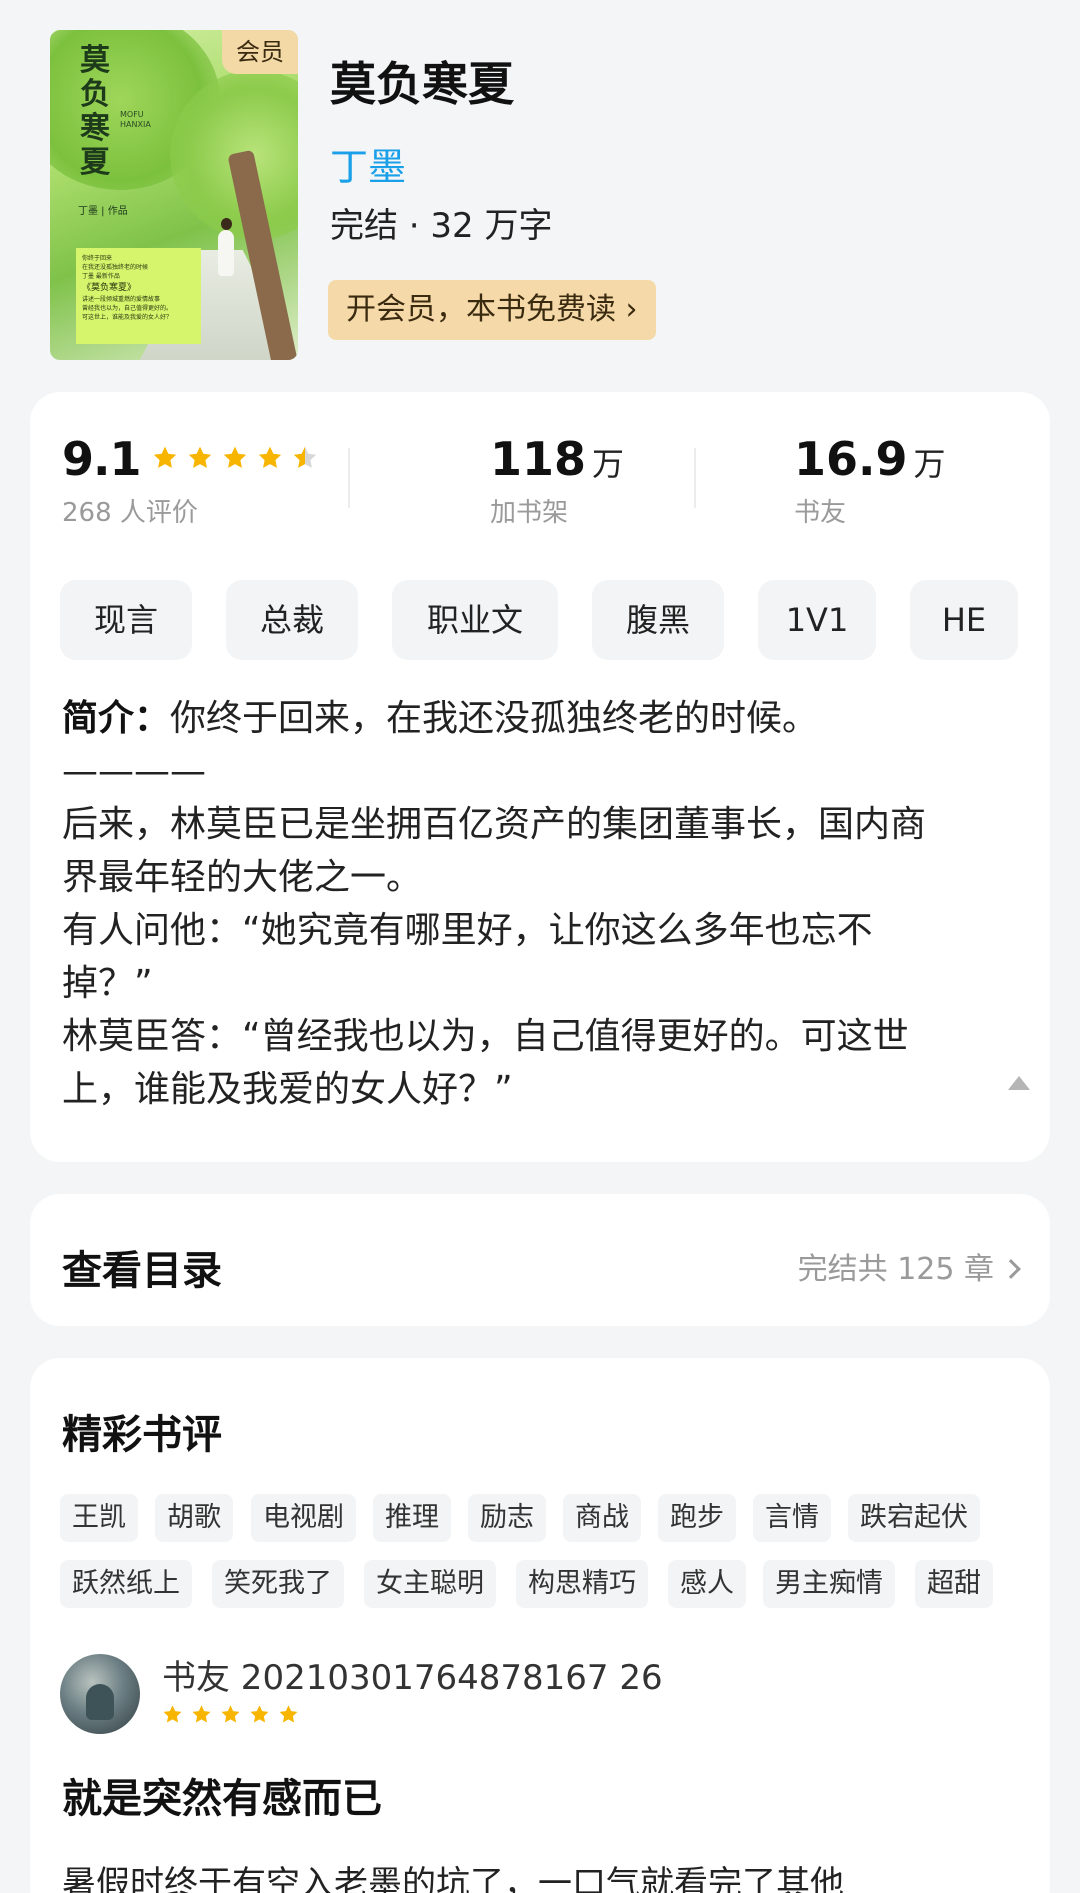 The width and height of the screenshot is (1080, 1893). Describe the element at coordinates (412, 1518) in the screenshot. I see `review-tag: 推理` at that location.